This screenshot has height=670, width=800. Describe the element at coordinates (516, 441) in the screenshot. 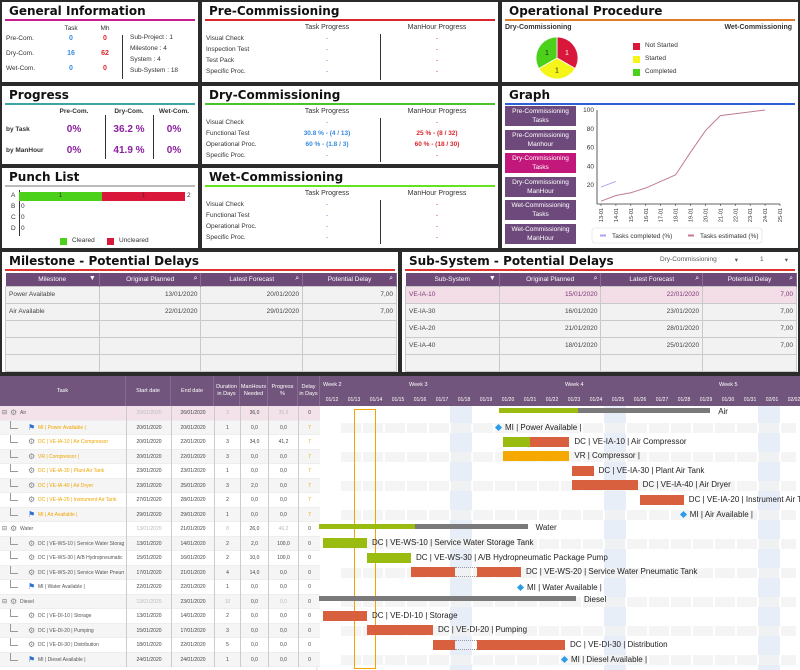

I see `gantt-task-progress` at that location.